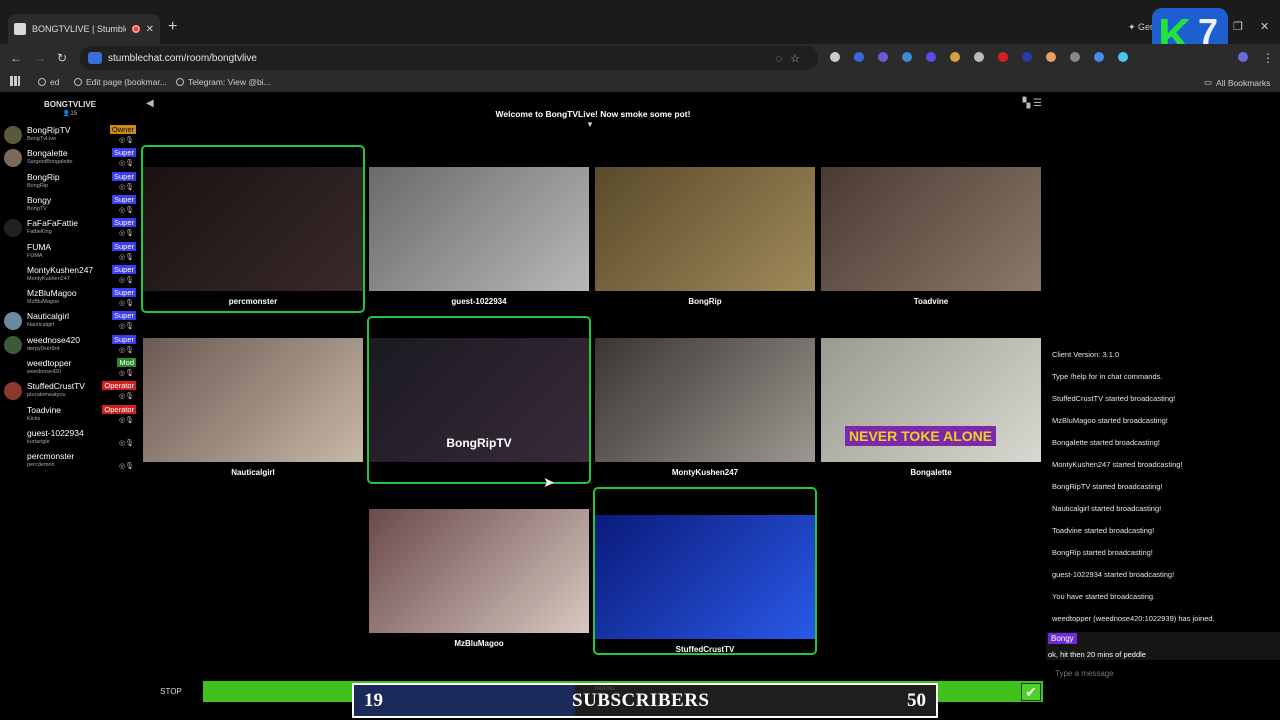  What do you see at coordinates (253, 472) in the screenshot?
I see `cam-name: Nauticalgirl` at bounding box center [253, 472].